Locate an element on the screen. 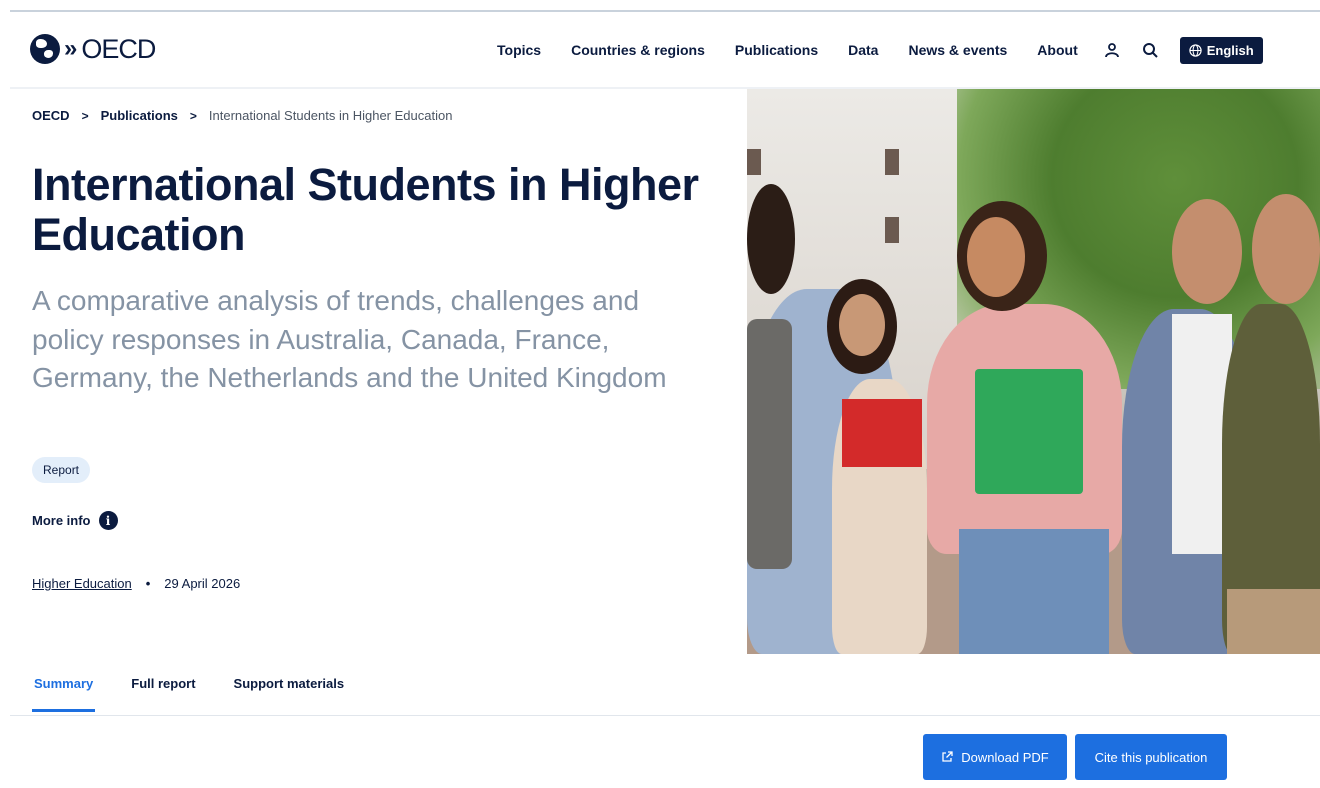 This screenshot has height=788, width=1320. language-label: English is located at coordinates (1230, 50).